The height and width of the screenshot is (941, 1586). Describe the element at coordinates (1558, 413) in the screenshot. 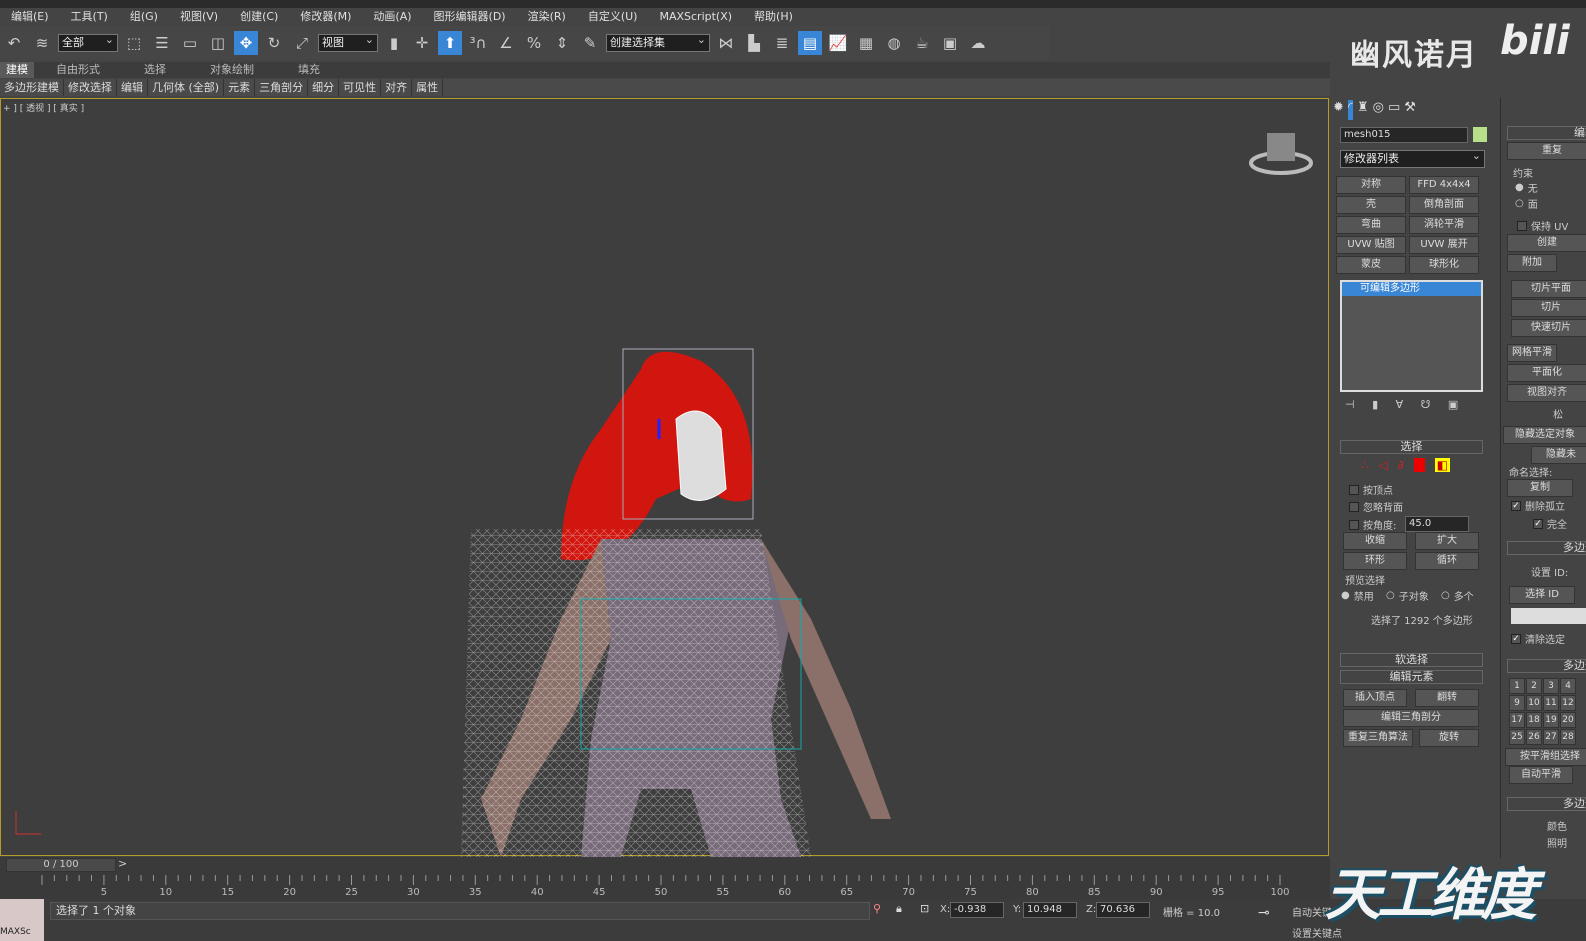

I see `relax-label: 松` at that location.